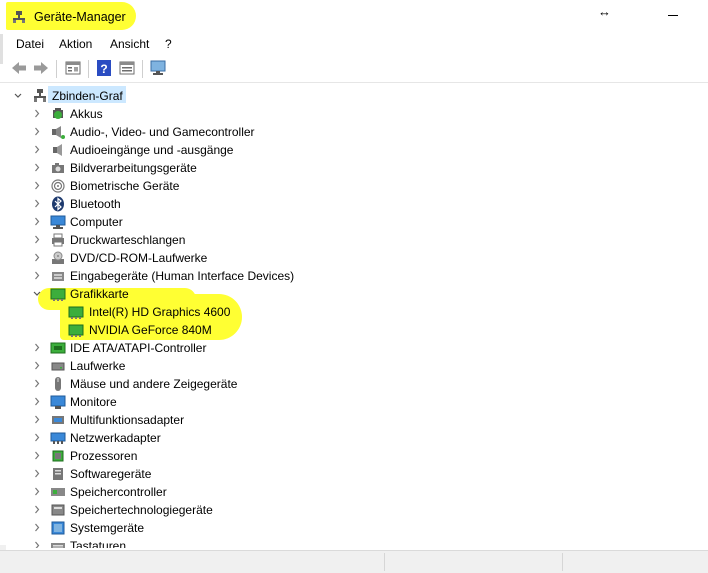 This screenshot has height=573, width=708. What do you see at coordinates (98, 366) in the screenshot?
I see `tree-item-label: Laufwerke` at bounding box center [98, 366].